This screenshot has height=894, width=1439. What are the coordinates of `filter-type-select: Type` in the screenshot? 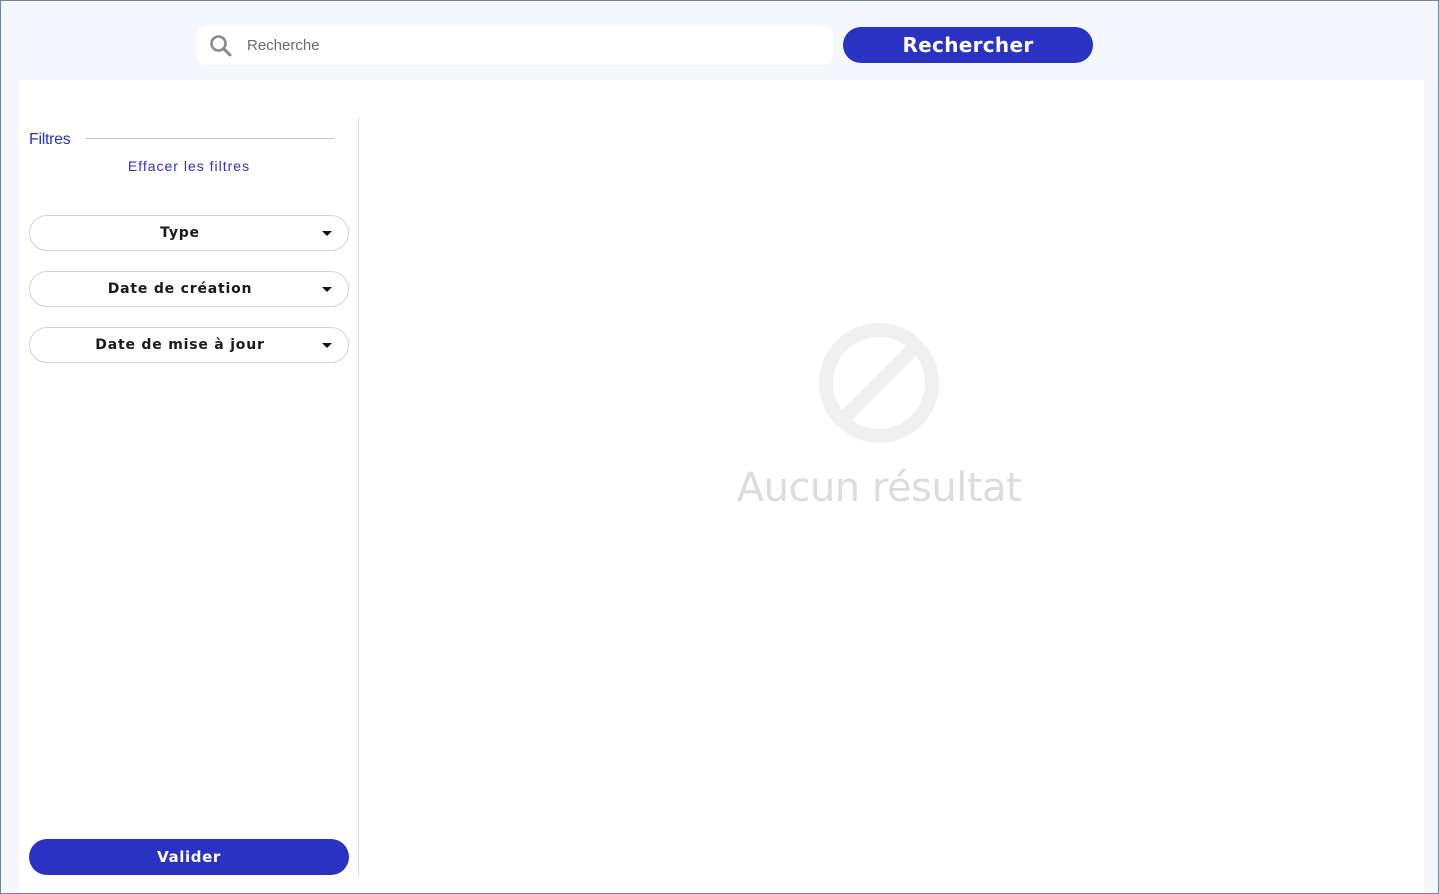 It's located at (189, 233).